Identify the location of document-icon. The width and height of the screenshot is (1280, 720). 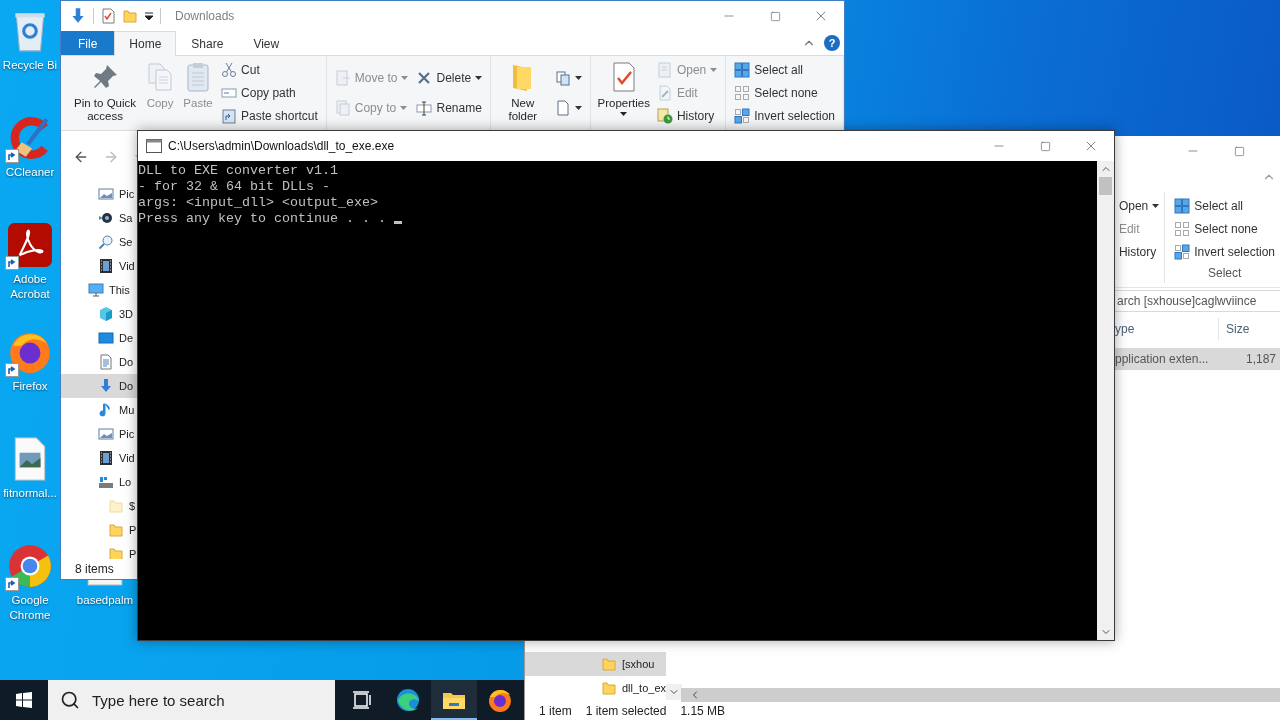
(562, 108).